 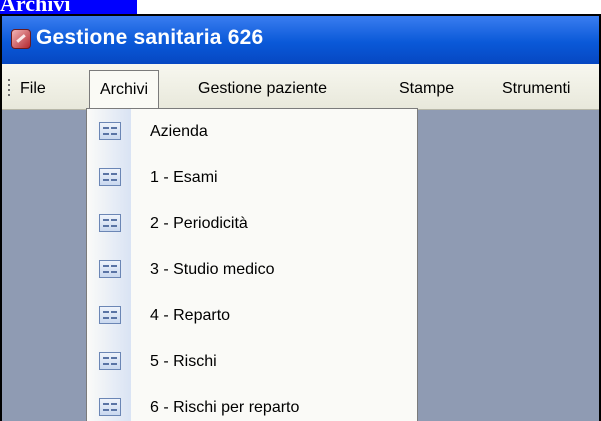 What do you see at coordinates (300, 40) in the screenshot?
I see `title-bar: Gestione sanitaria 626` at bounding box center [300, 40].